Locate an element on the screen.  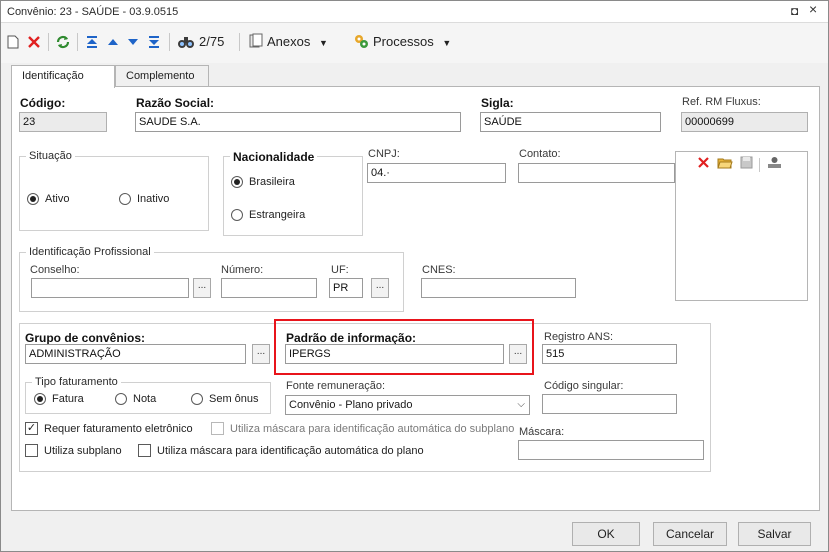
previous-icon is located at coordinates (113, 42).